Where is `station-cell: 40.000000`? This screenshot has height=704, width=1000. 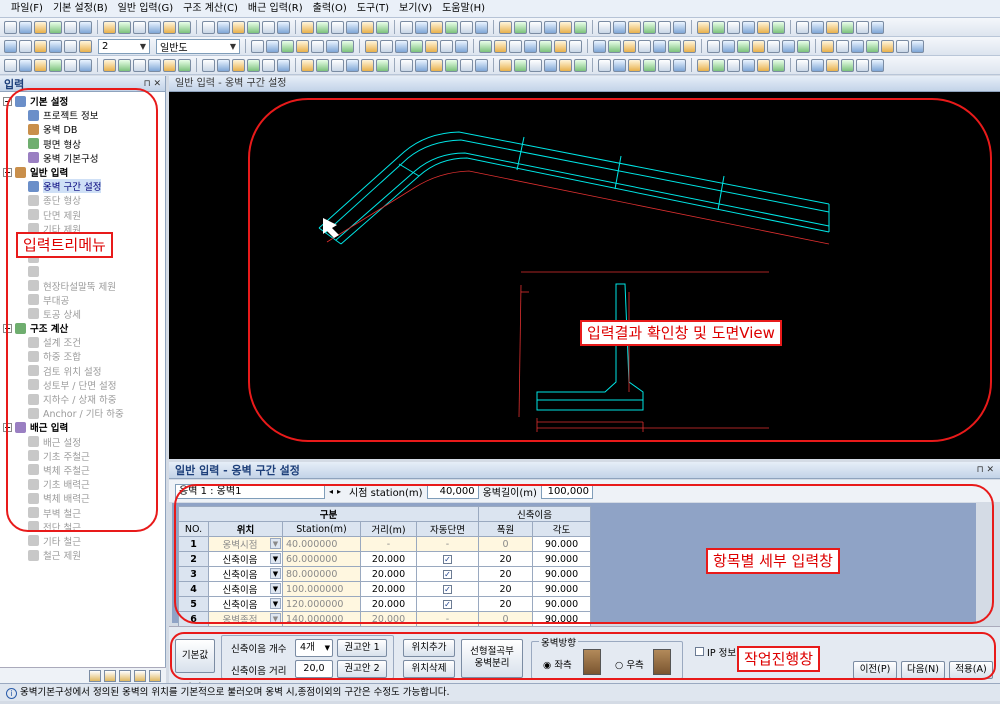
station-cell: 40.000000 is located at coordinates (321, 544).